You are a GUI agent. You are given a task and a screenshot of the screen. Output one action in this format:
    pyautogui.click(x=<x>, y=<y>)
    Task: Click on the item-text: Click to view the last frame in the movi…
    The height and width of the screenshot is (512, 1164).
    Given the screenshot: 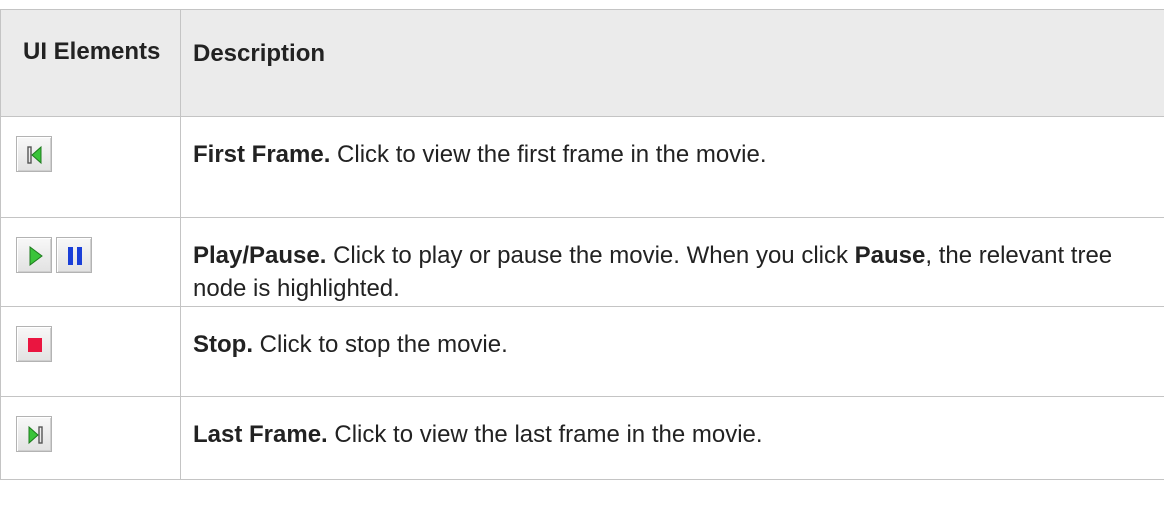 What is the action you would take?
    pyautogui.click(x=545, y=434)
    